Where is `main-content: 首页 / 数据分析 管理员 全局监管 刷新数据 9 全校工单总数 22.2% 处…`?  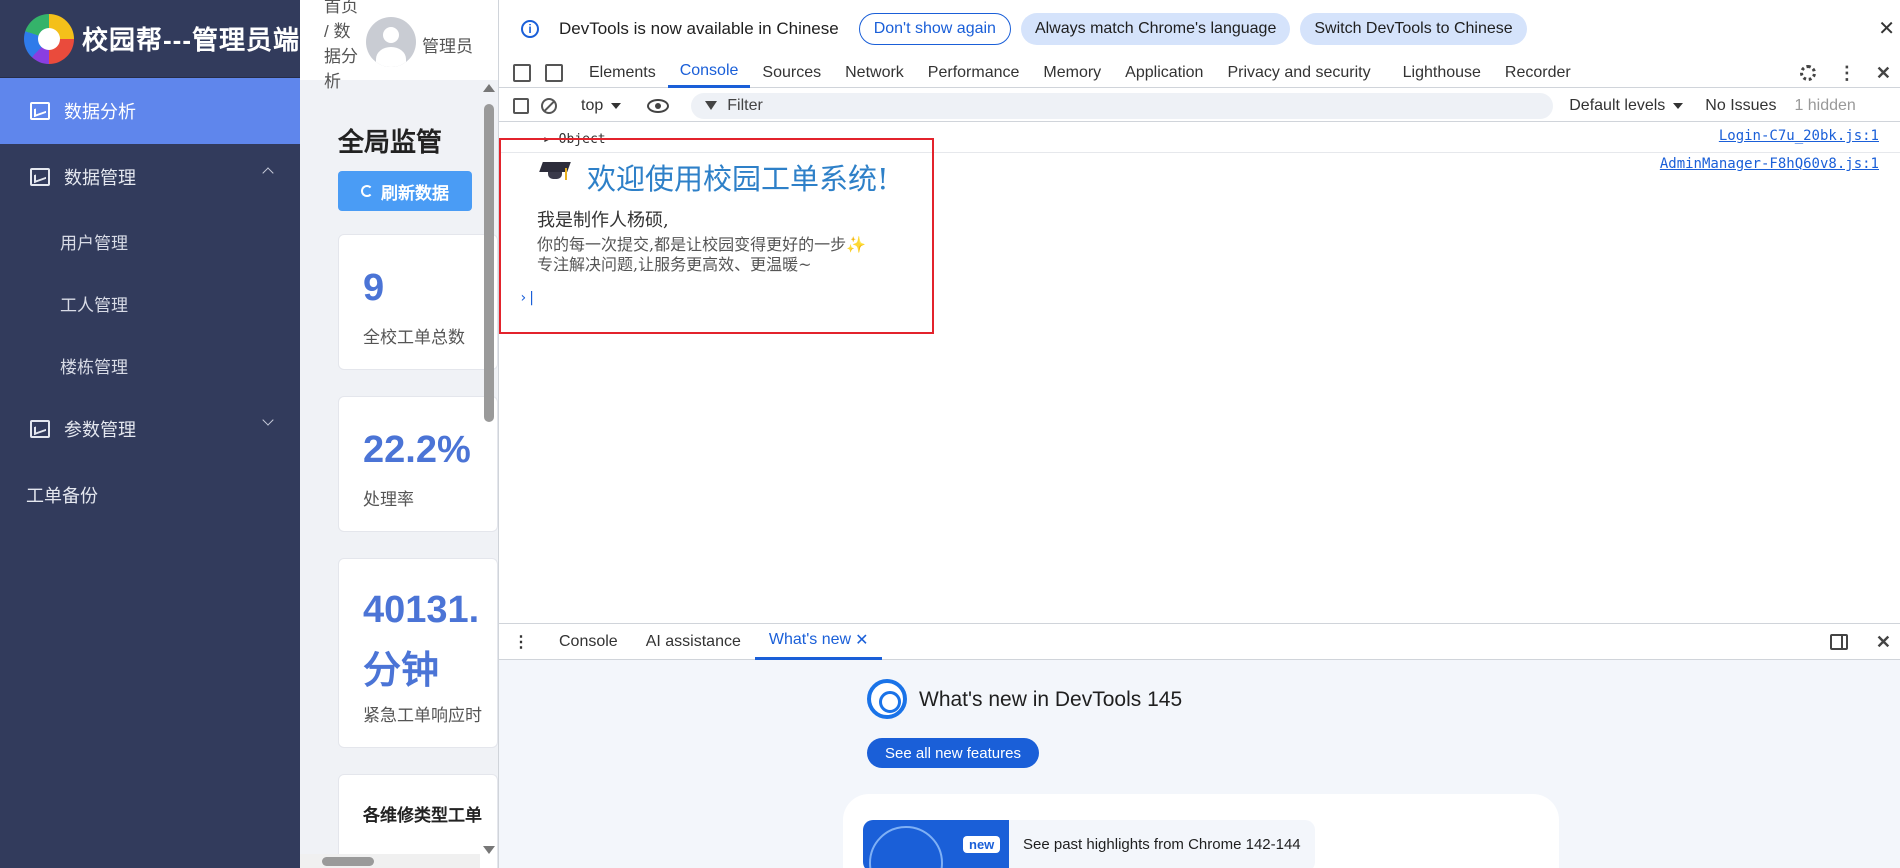 main-content: 首页 / 数据分析 管理员 全局监管 刷新数据 9 全校工单总数 22.2% 处… is located at coordinates (399, 434).